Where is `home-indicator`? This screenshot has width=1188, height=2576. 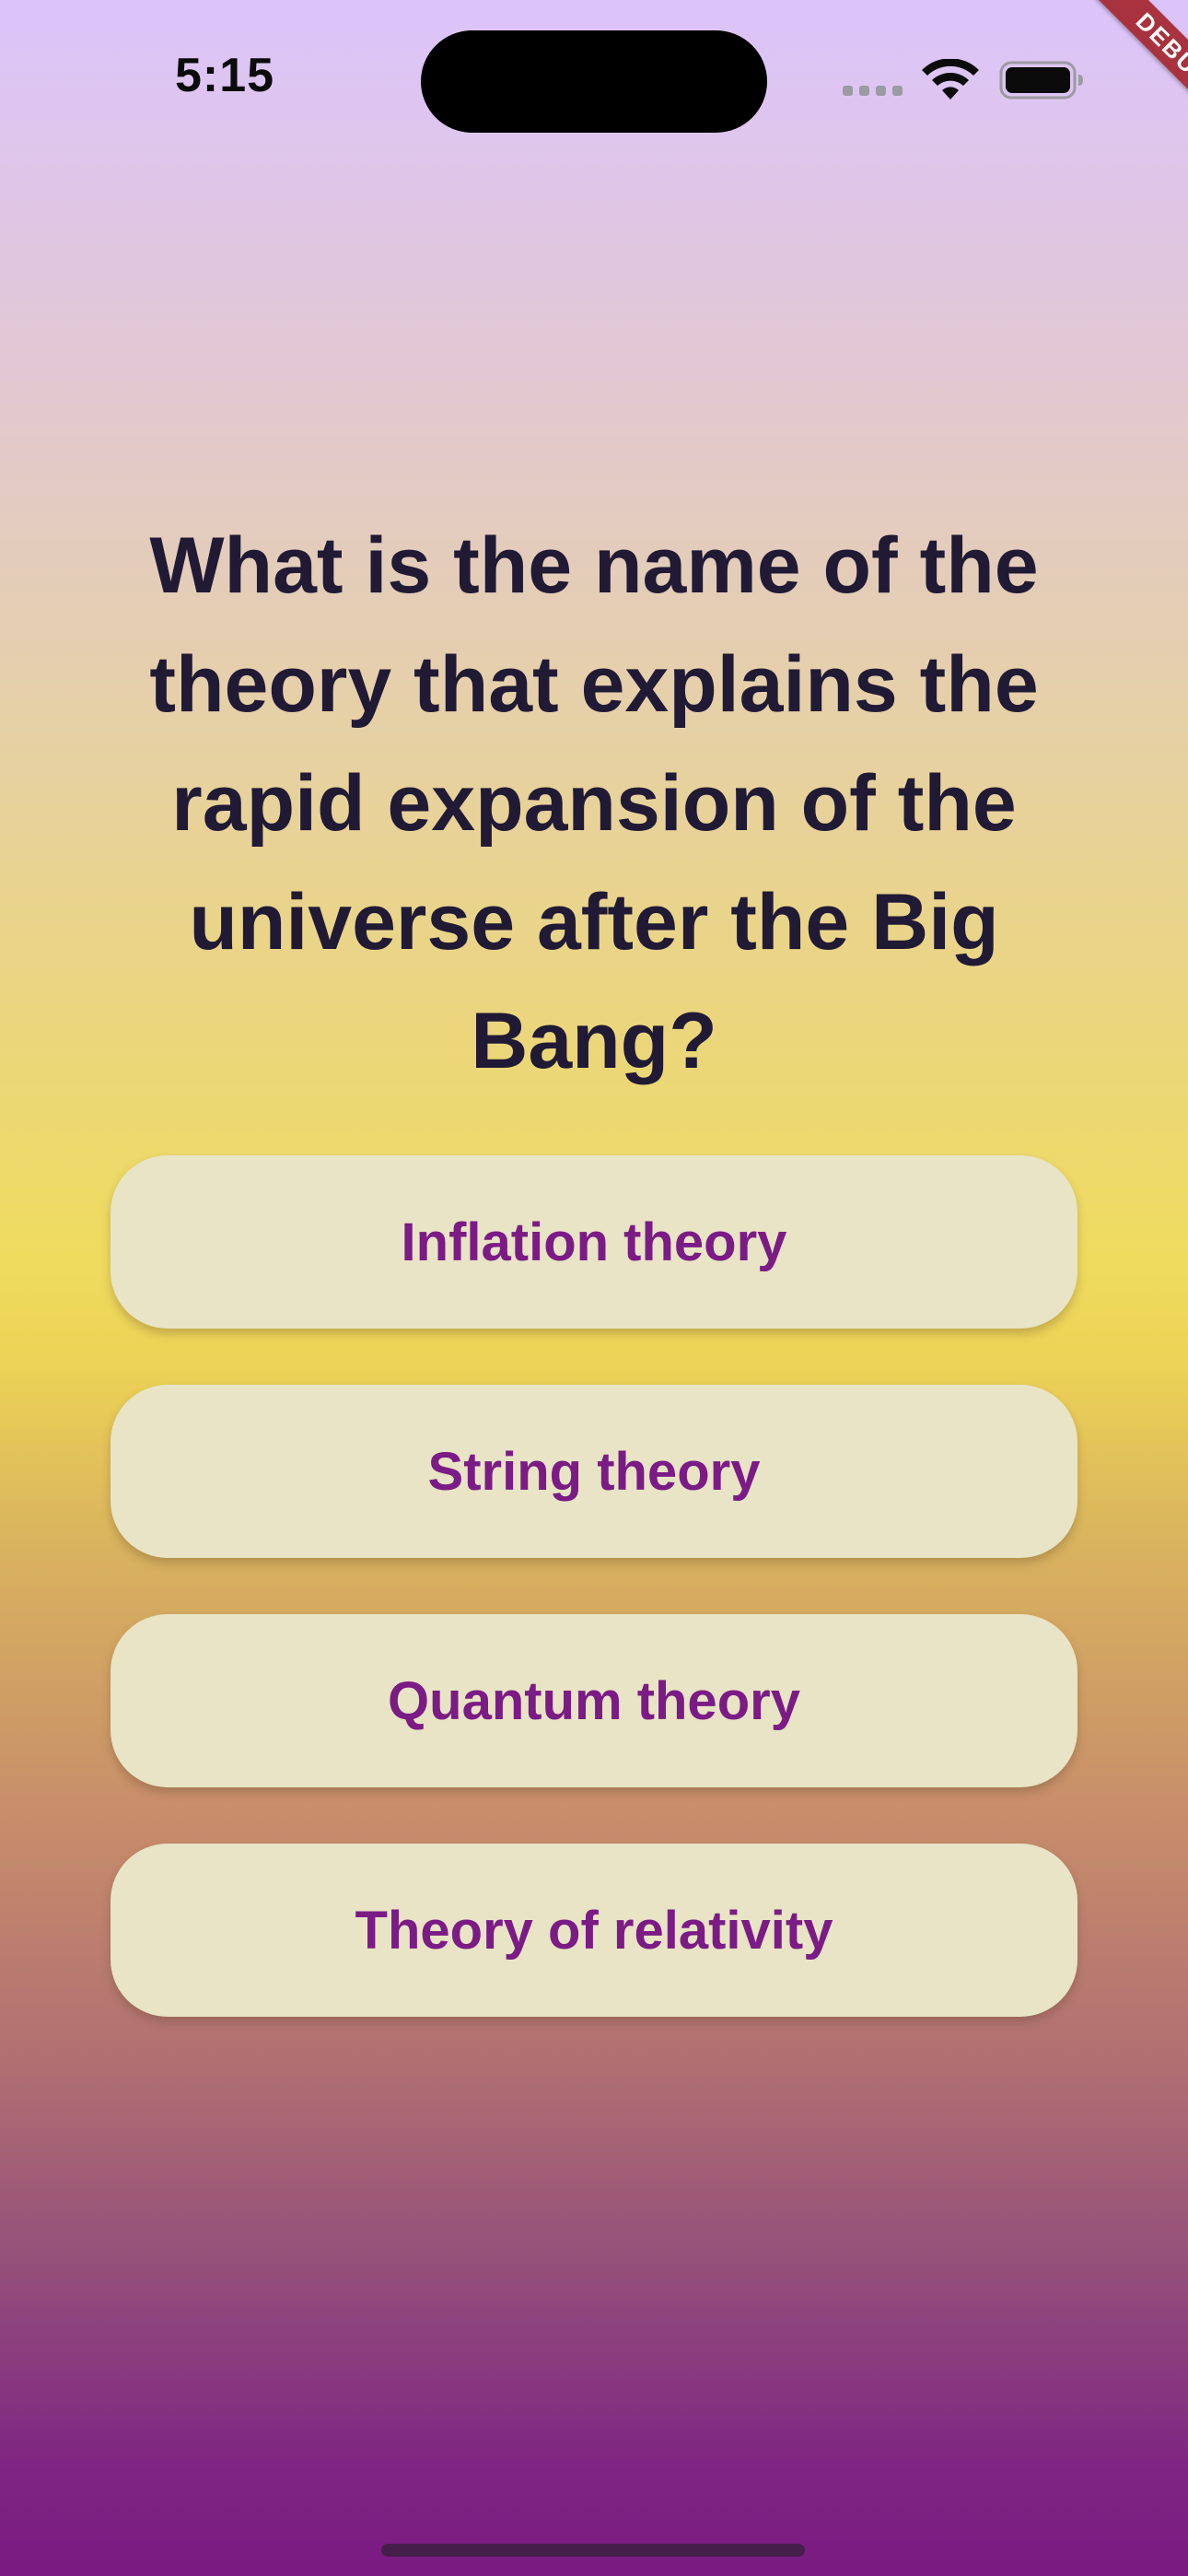 home-indicator is located at coordinates (593, 2550).